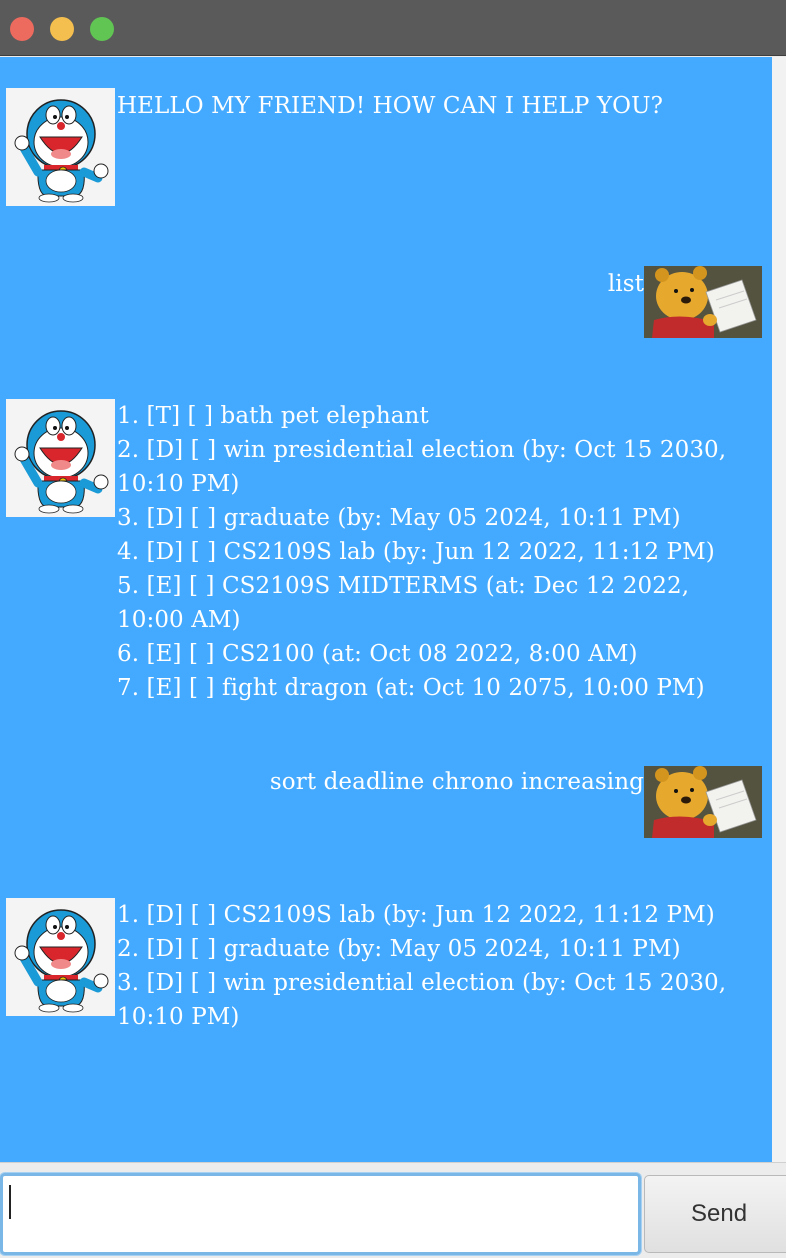 The image size is (786, 1258). What do you see at coordinates (715, 1214) in the screenshot?
I see `send-button: Send` at bounding box center [715, 1214].